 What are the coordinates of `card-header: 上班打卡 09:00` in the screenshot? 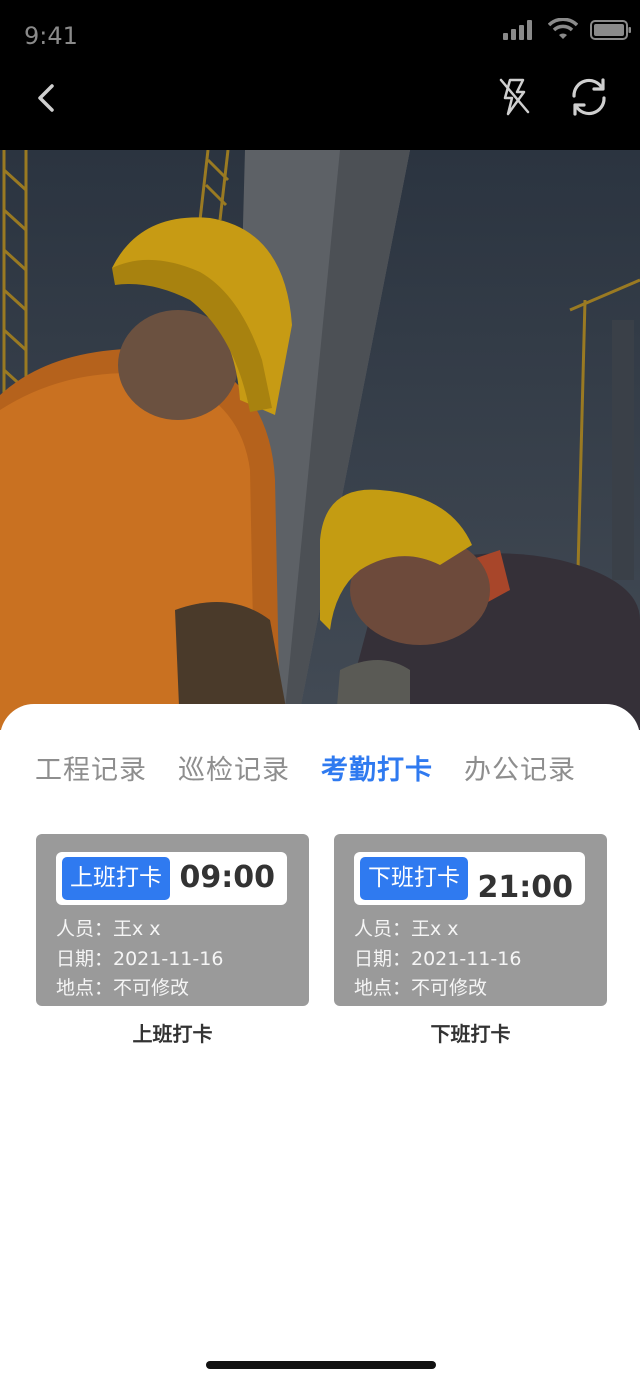 It's located at (171, 878).